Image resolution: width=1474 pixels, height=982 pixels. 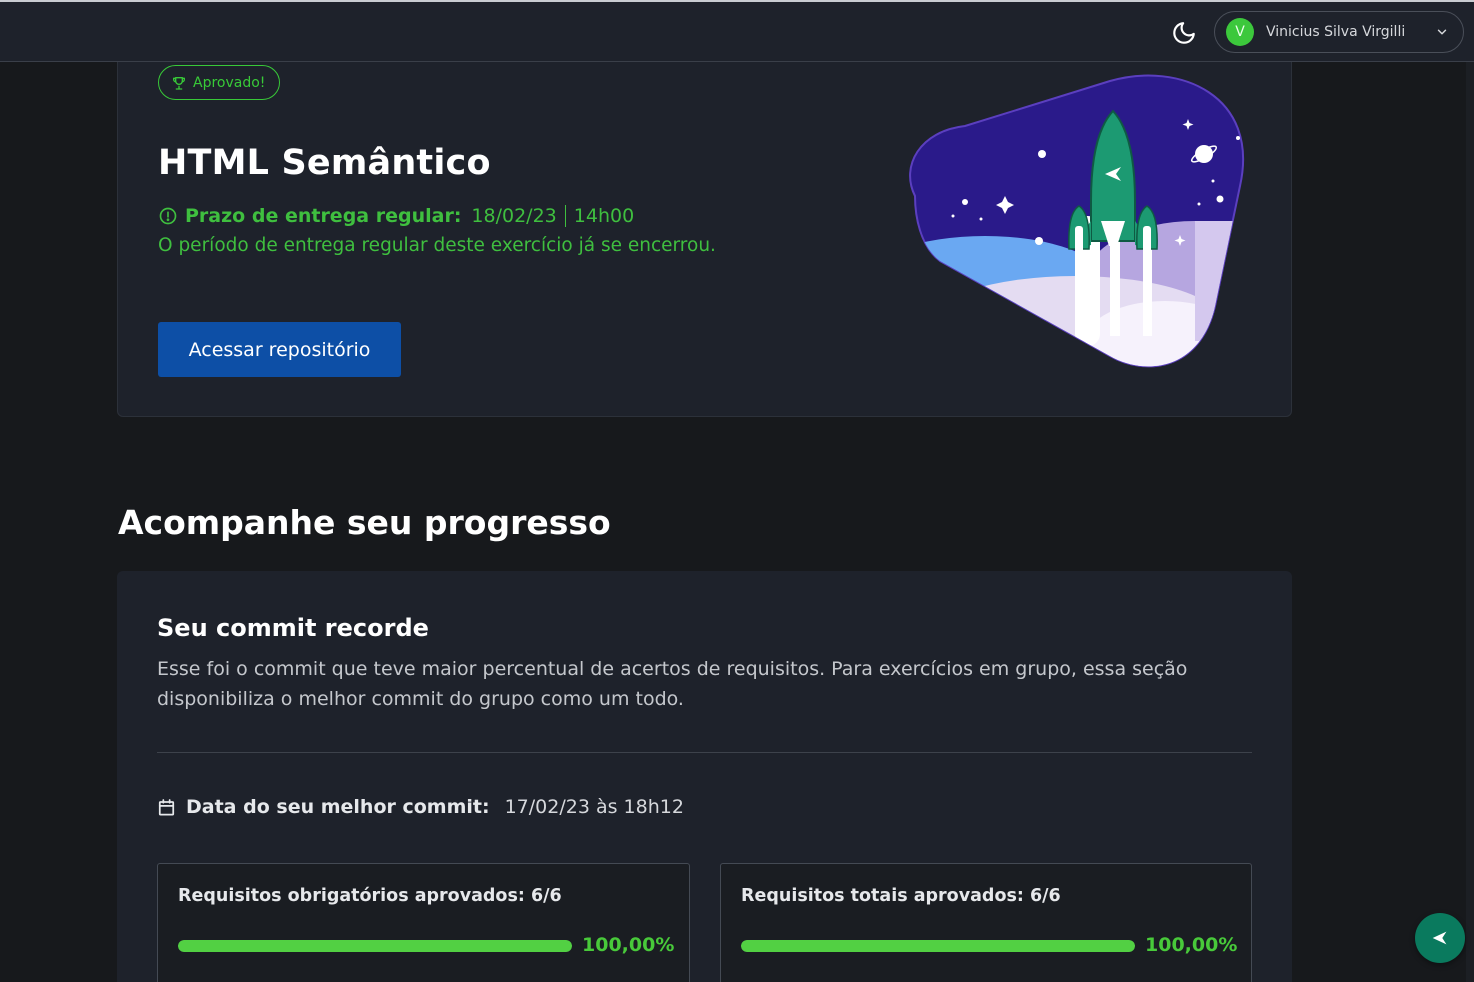 What do you see at coordinates (628, 945) in the screenshot?
I see `mandatory-requirements-percent: 100,00%` at bounding box center [628, 945].